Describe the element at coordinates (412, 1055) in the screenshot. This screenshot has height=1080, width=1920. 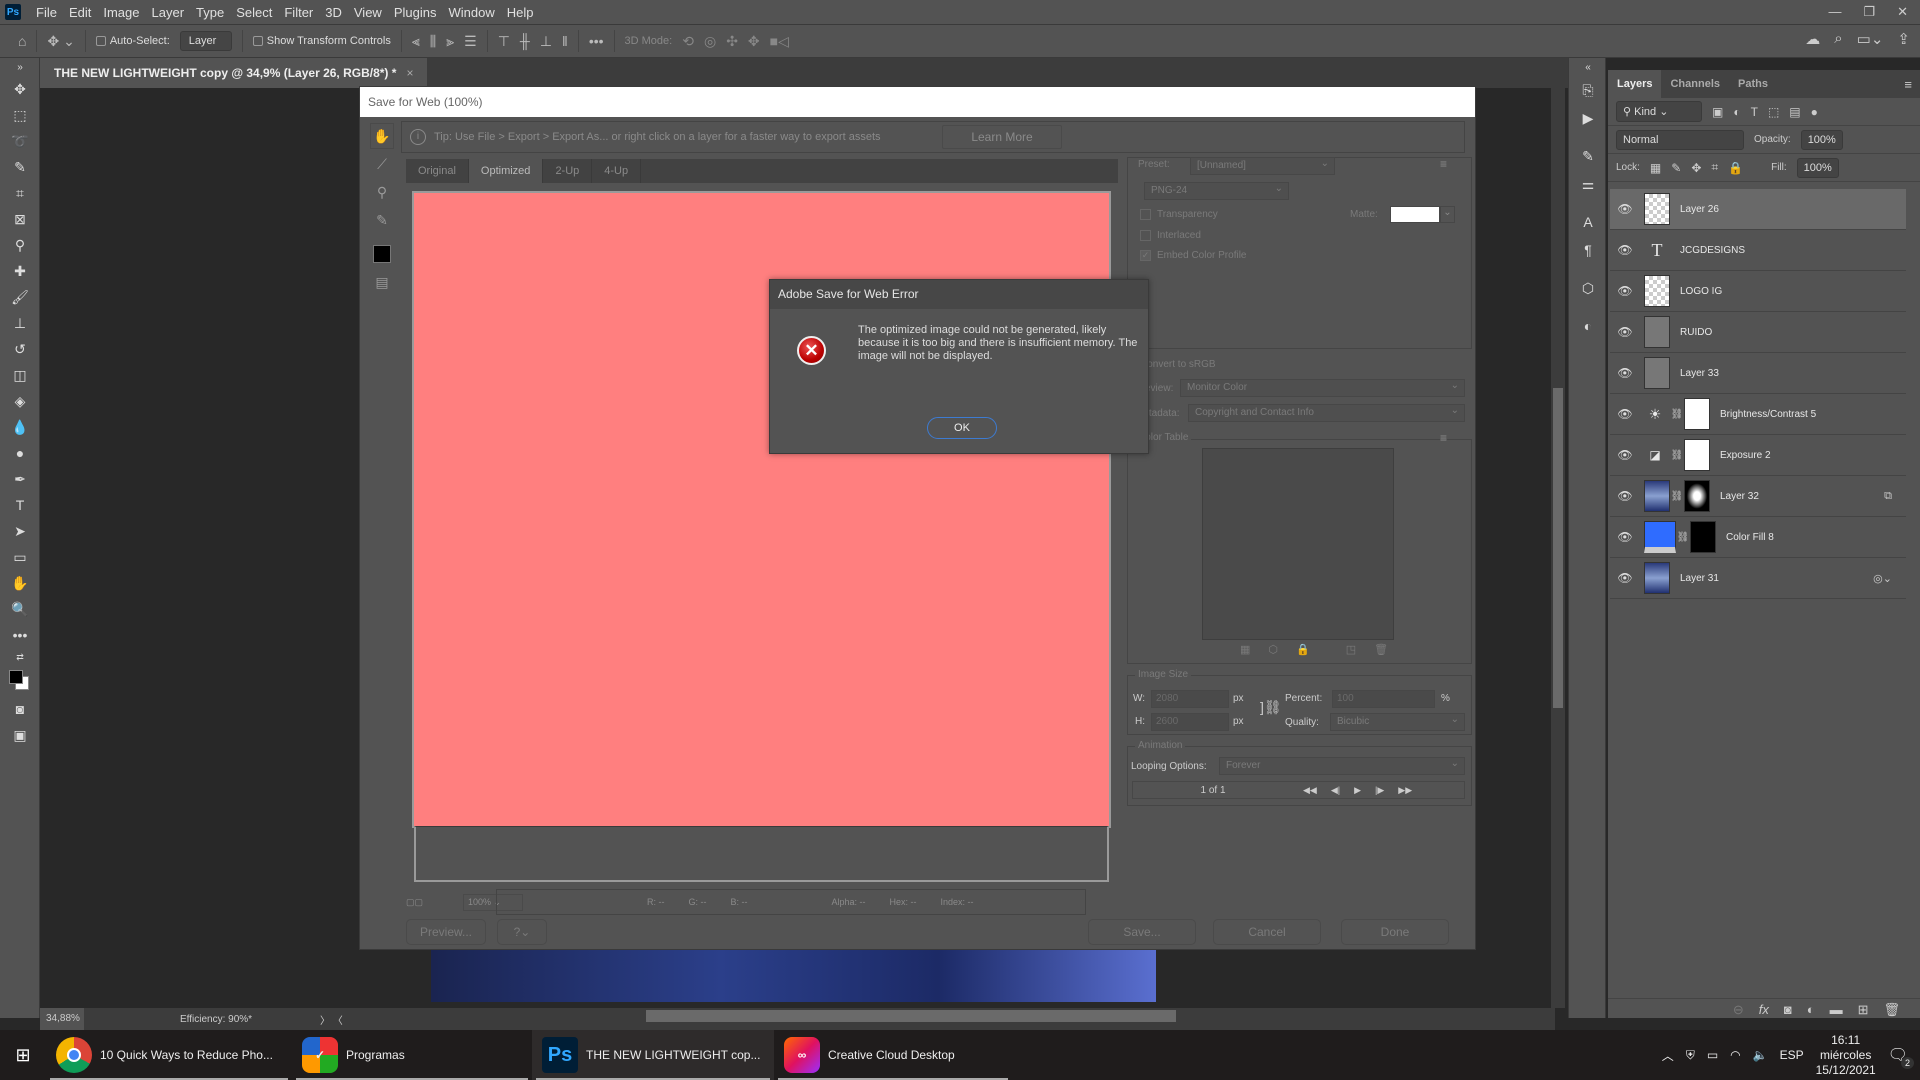
I see `taskbar-item-programas: ✓ Programas` at that location.